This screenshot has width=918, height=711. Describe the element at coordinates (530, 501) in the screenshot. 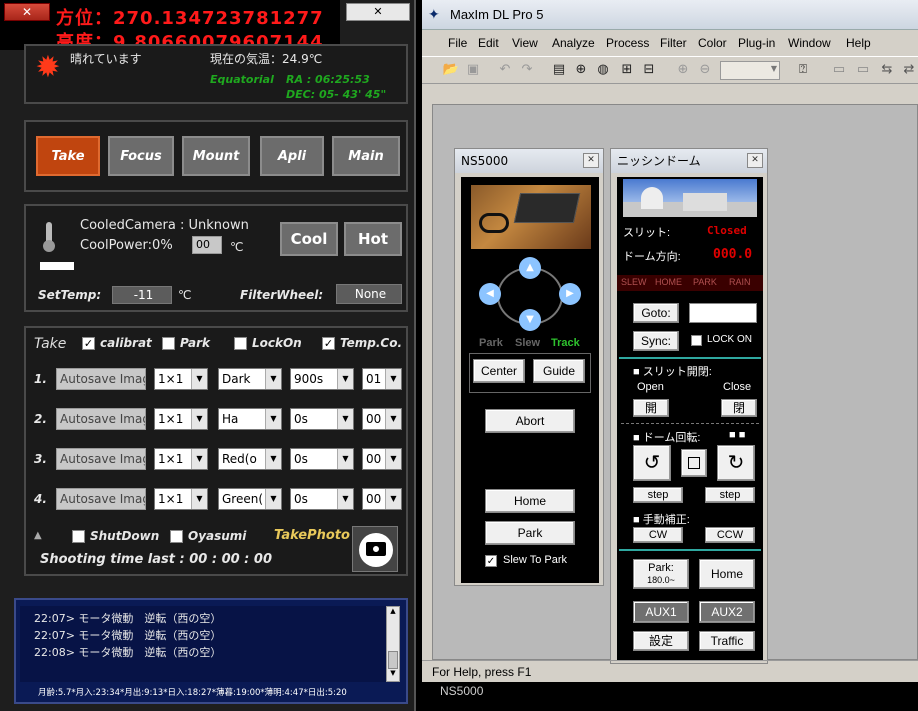

I see `home-button: Home` at that location.